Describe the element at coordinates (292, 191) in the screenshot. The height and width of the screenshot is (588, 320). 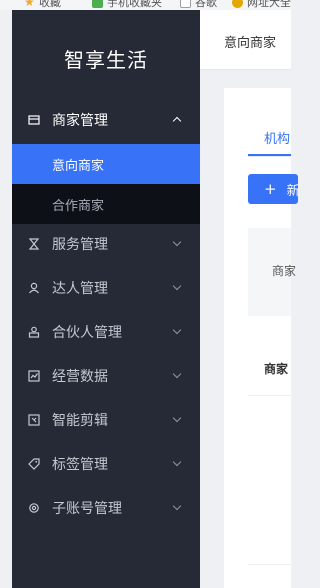
I see `add-button-label: 新` at that location.